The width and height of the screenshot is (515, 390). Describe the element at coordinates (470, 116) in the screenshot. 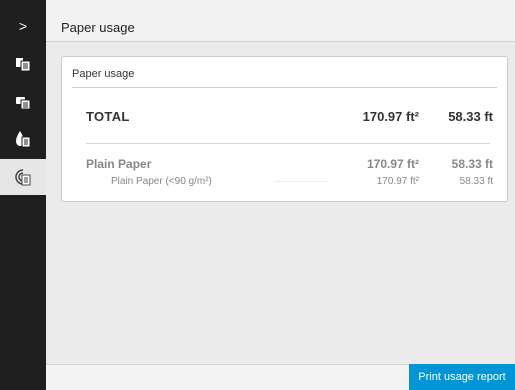

I see `total-length-value: 58.33 ft` at that location.